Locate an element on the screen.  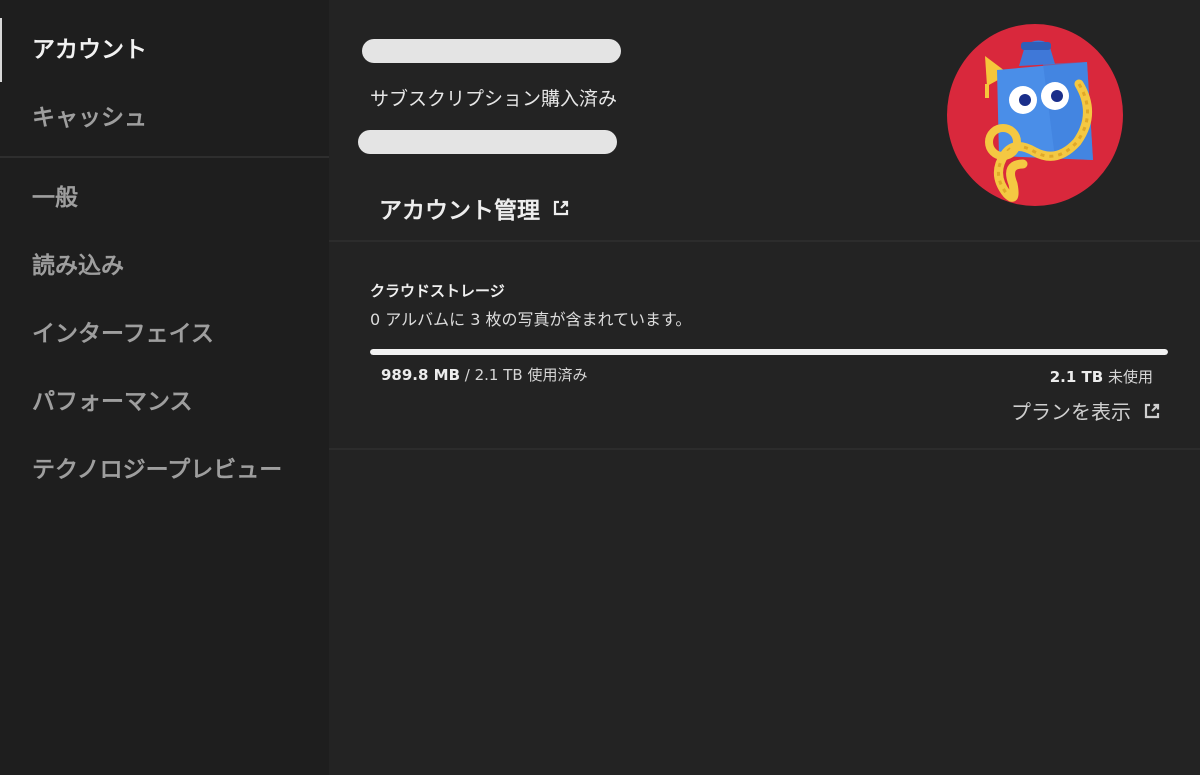
storage-usage-fill is located at coordinates (769, 352).